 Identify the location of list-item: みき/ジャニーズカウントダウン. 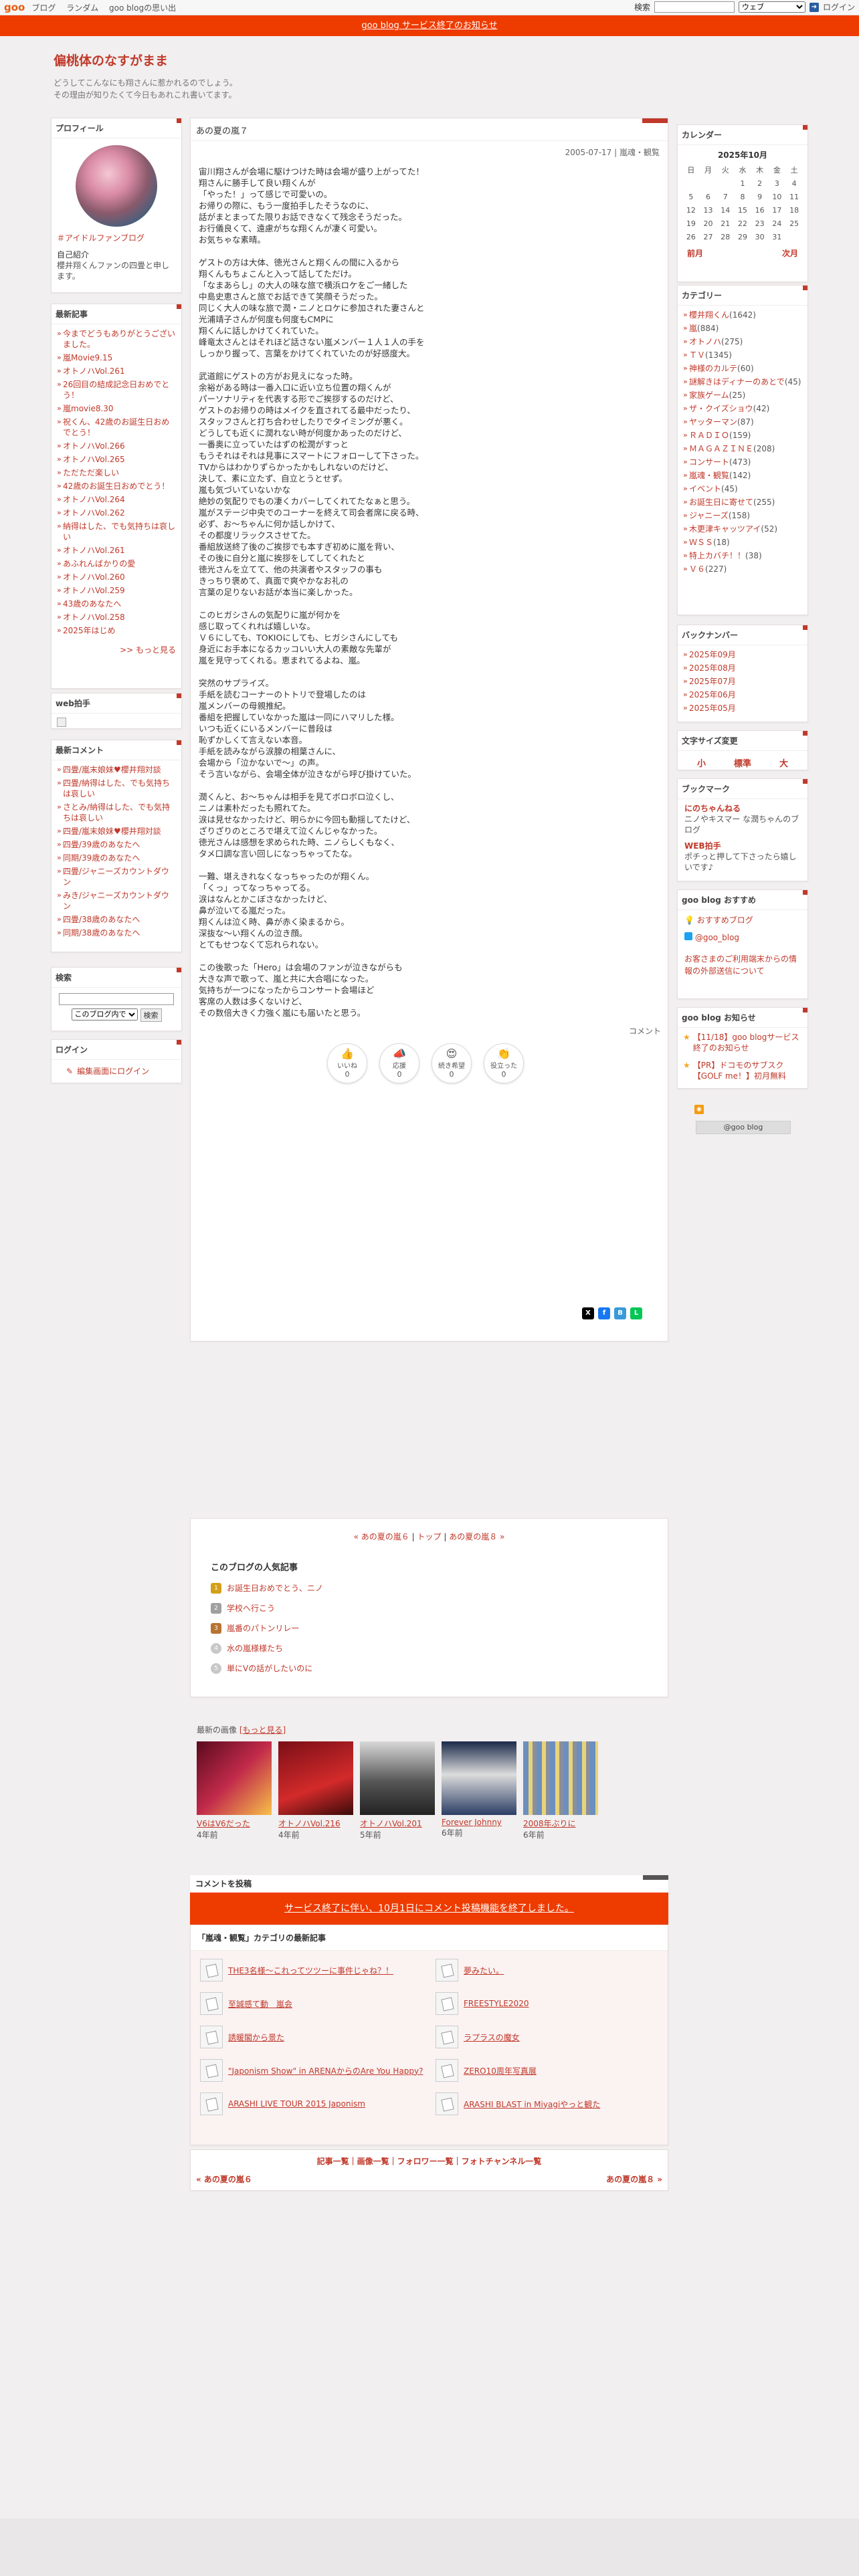
(117, 901).